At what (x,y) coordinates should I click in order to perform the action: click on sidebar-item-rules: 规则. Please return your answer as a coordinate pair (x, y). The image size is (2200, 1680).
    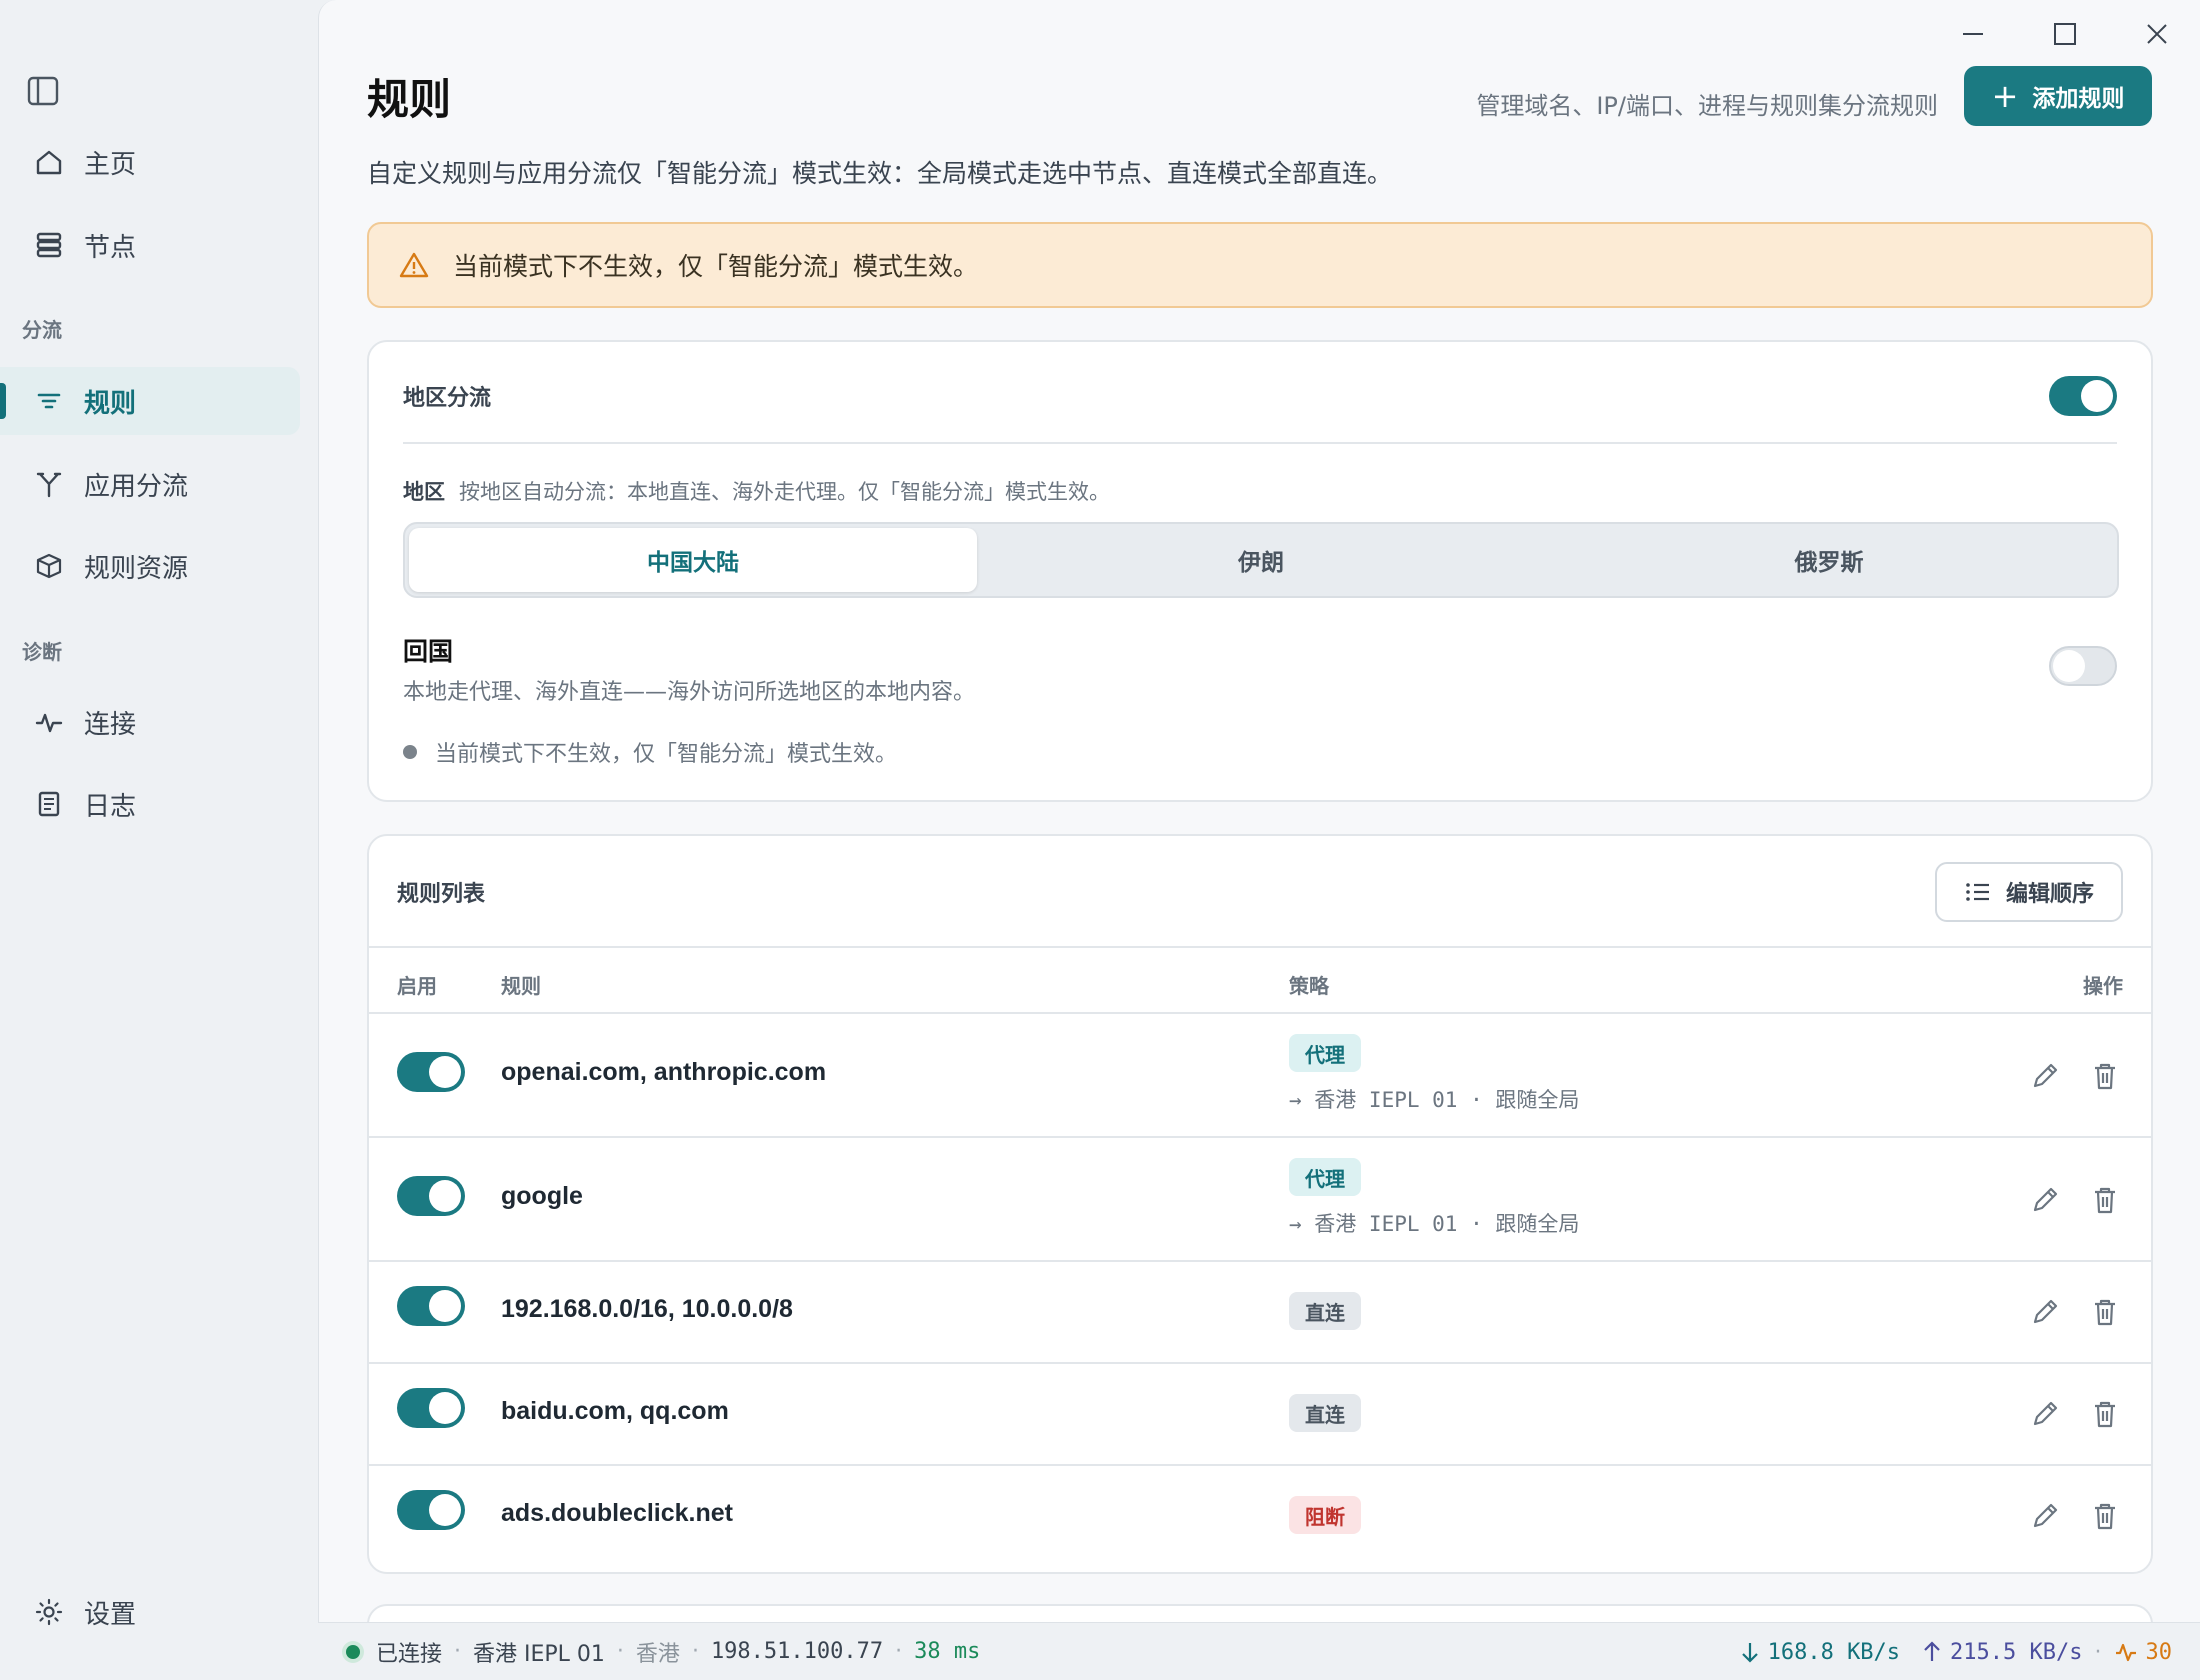
    Looking at the image, I should click on (150, 401).